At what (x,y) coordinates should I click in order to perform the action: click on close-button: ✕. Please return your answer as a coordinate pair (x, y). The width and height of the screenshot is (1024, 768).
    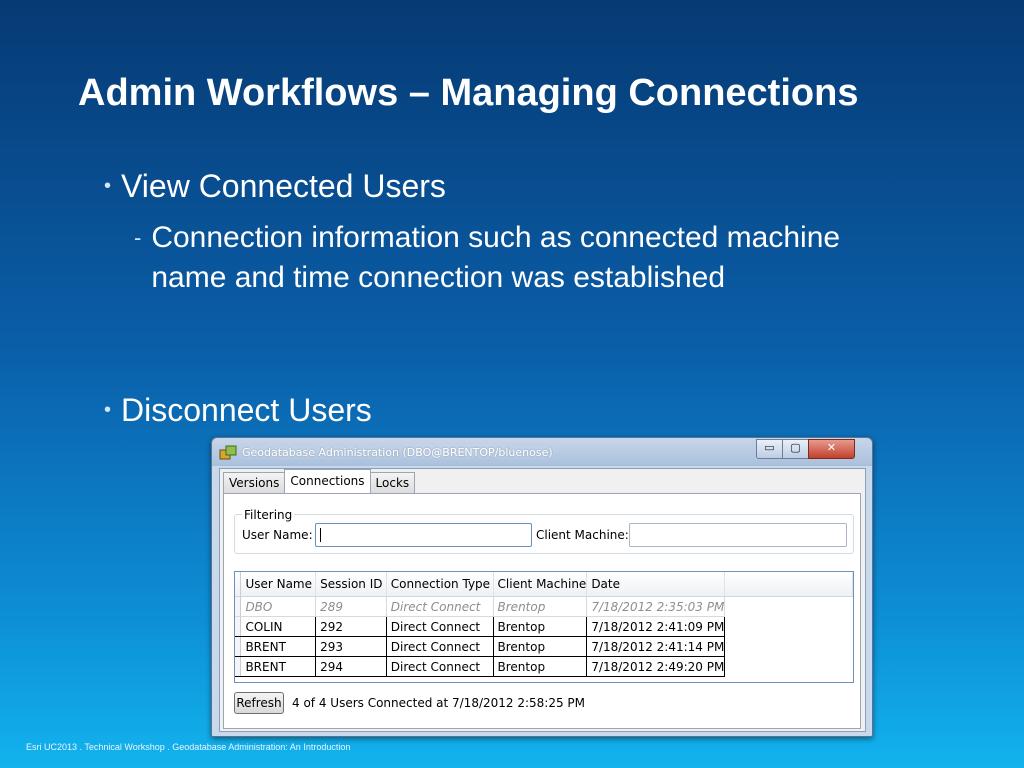
    Looking at the image, I should click on (831, 449).